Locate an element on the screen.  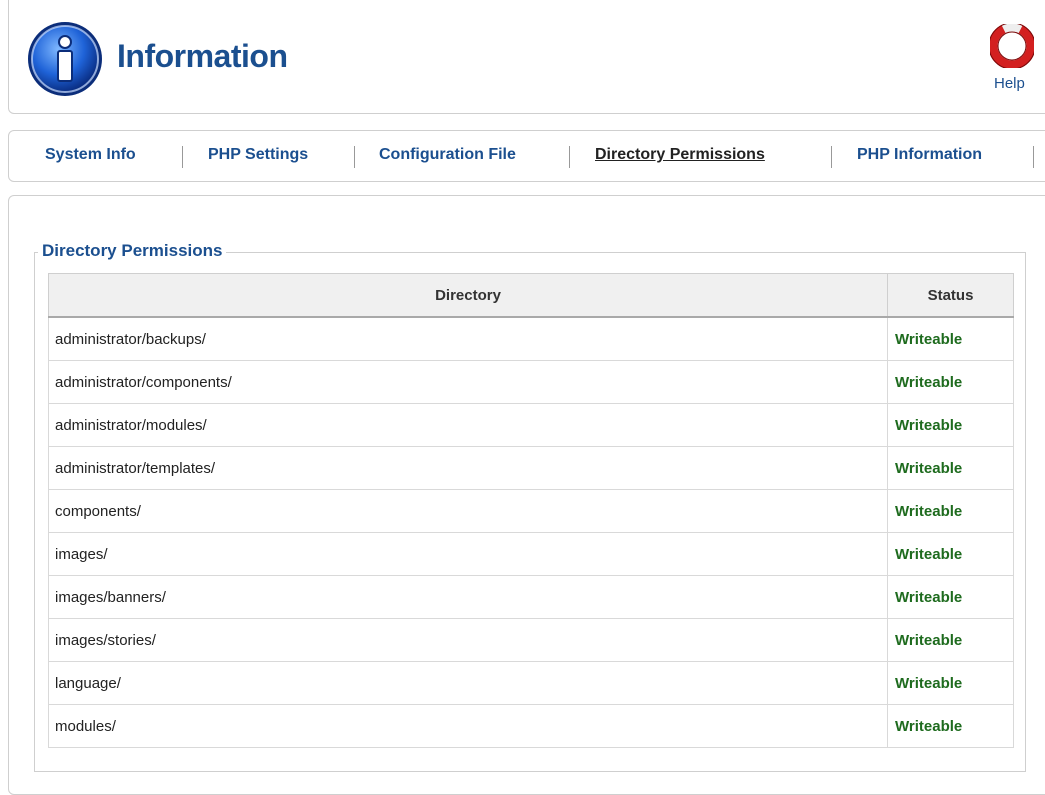
table-row: modules/Writeable is located at coordinates (531, 726).